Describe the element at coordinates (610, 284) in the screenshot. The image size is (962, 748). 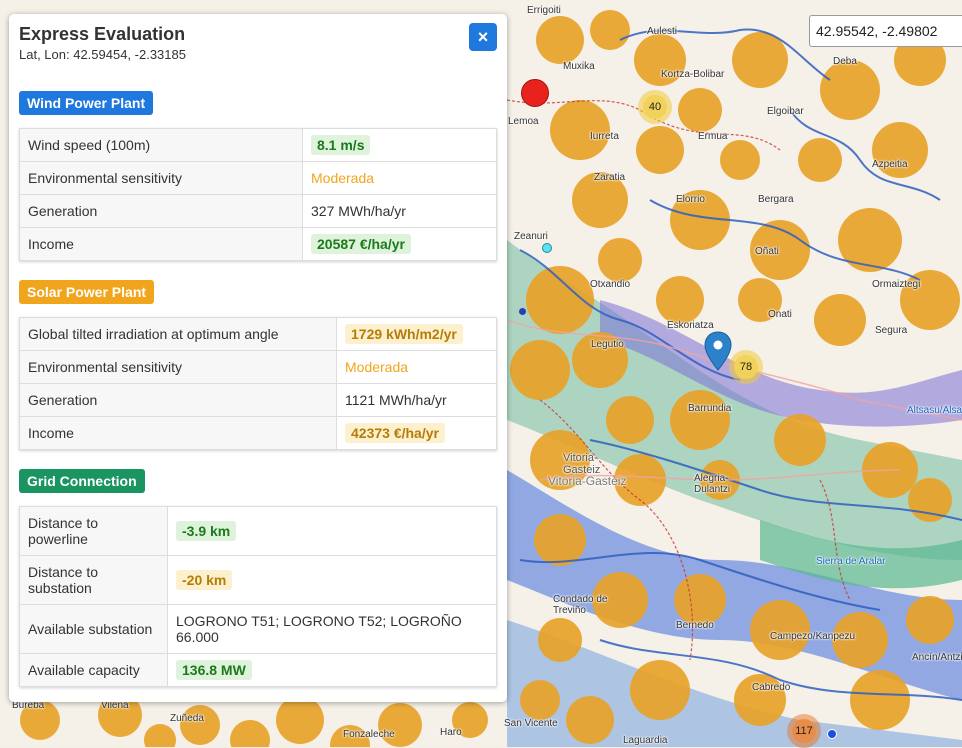
I see `place-label: Otxandio` at that location.